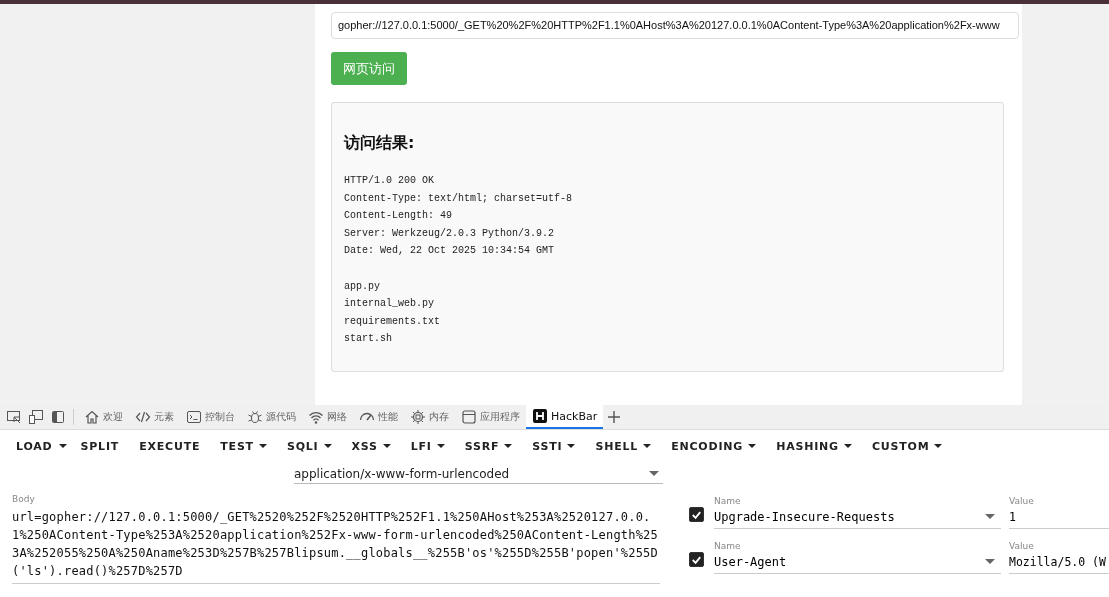  Describe the element at coordinates (418, 417) in the screenshot. I see `chip-icon` at that location.